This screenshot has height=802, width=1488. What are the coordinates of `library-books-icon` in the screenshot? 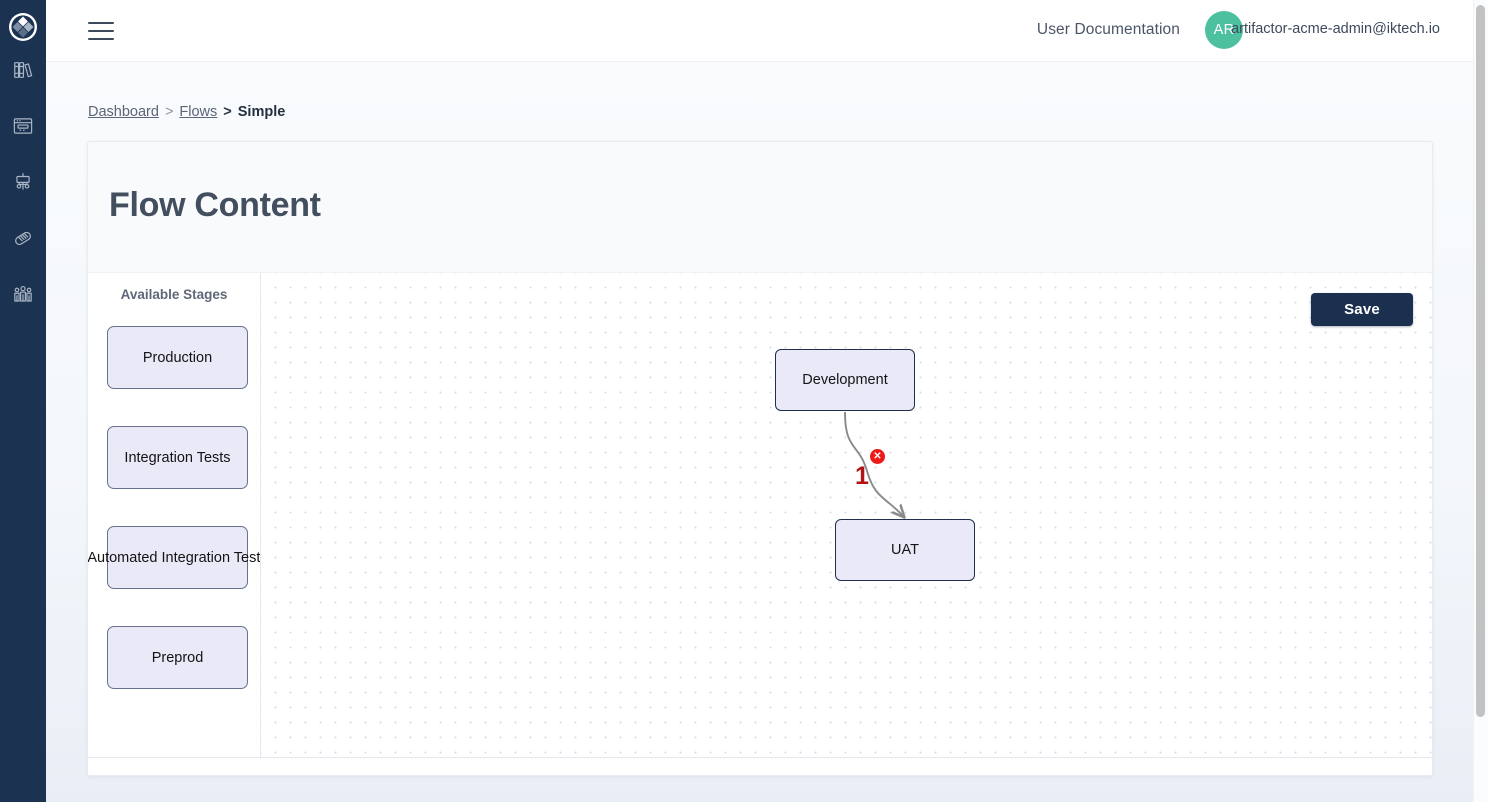 It's located at (23, 70).